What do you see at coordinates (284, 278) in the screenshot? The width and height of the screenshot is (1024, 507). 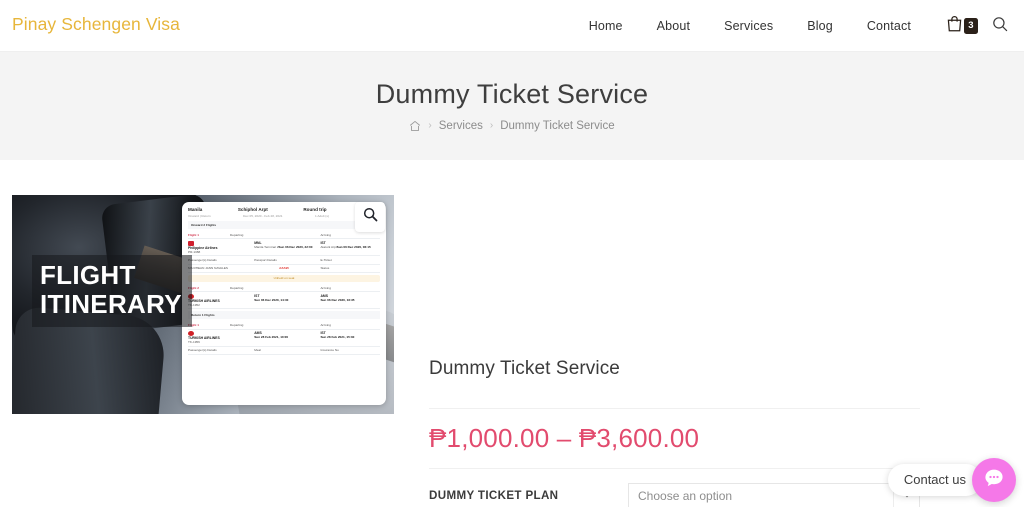 I see `itinerary-hold-notice: Unheld on seat` at bounding box center [284, 278].